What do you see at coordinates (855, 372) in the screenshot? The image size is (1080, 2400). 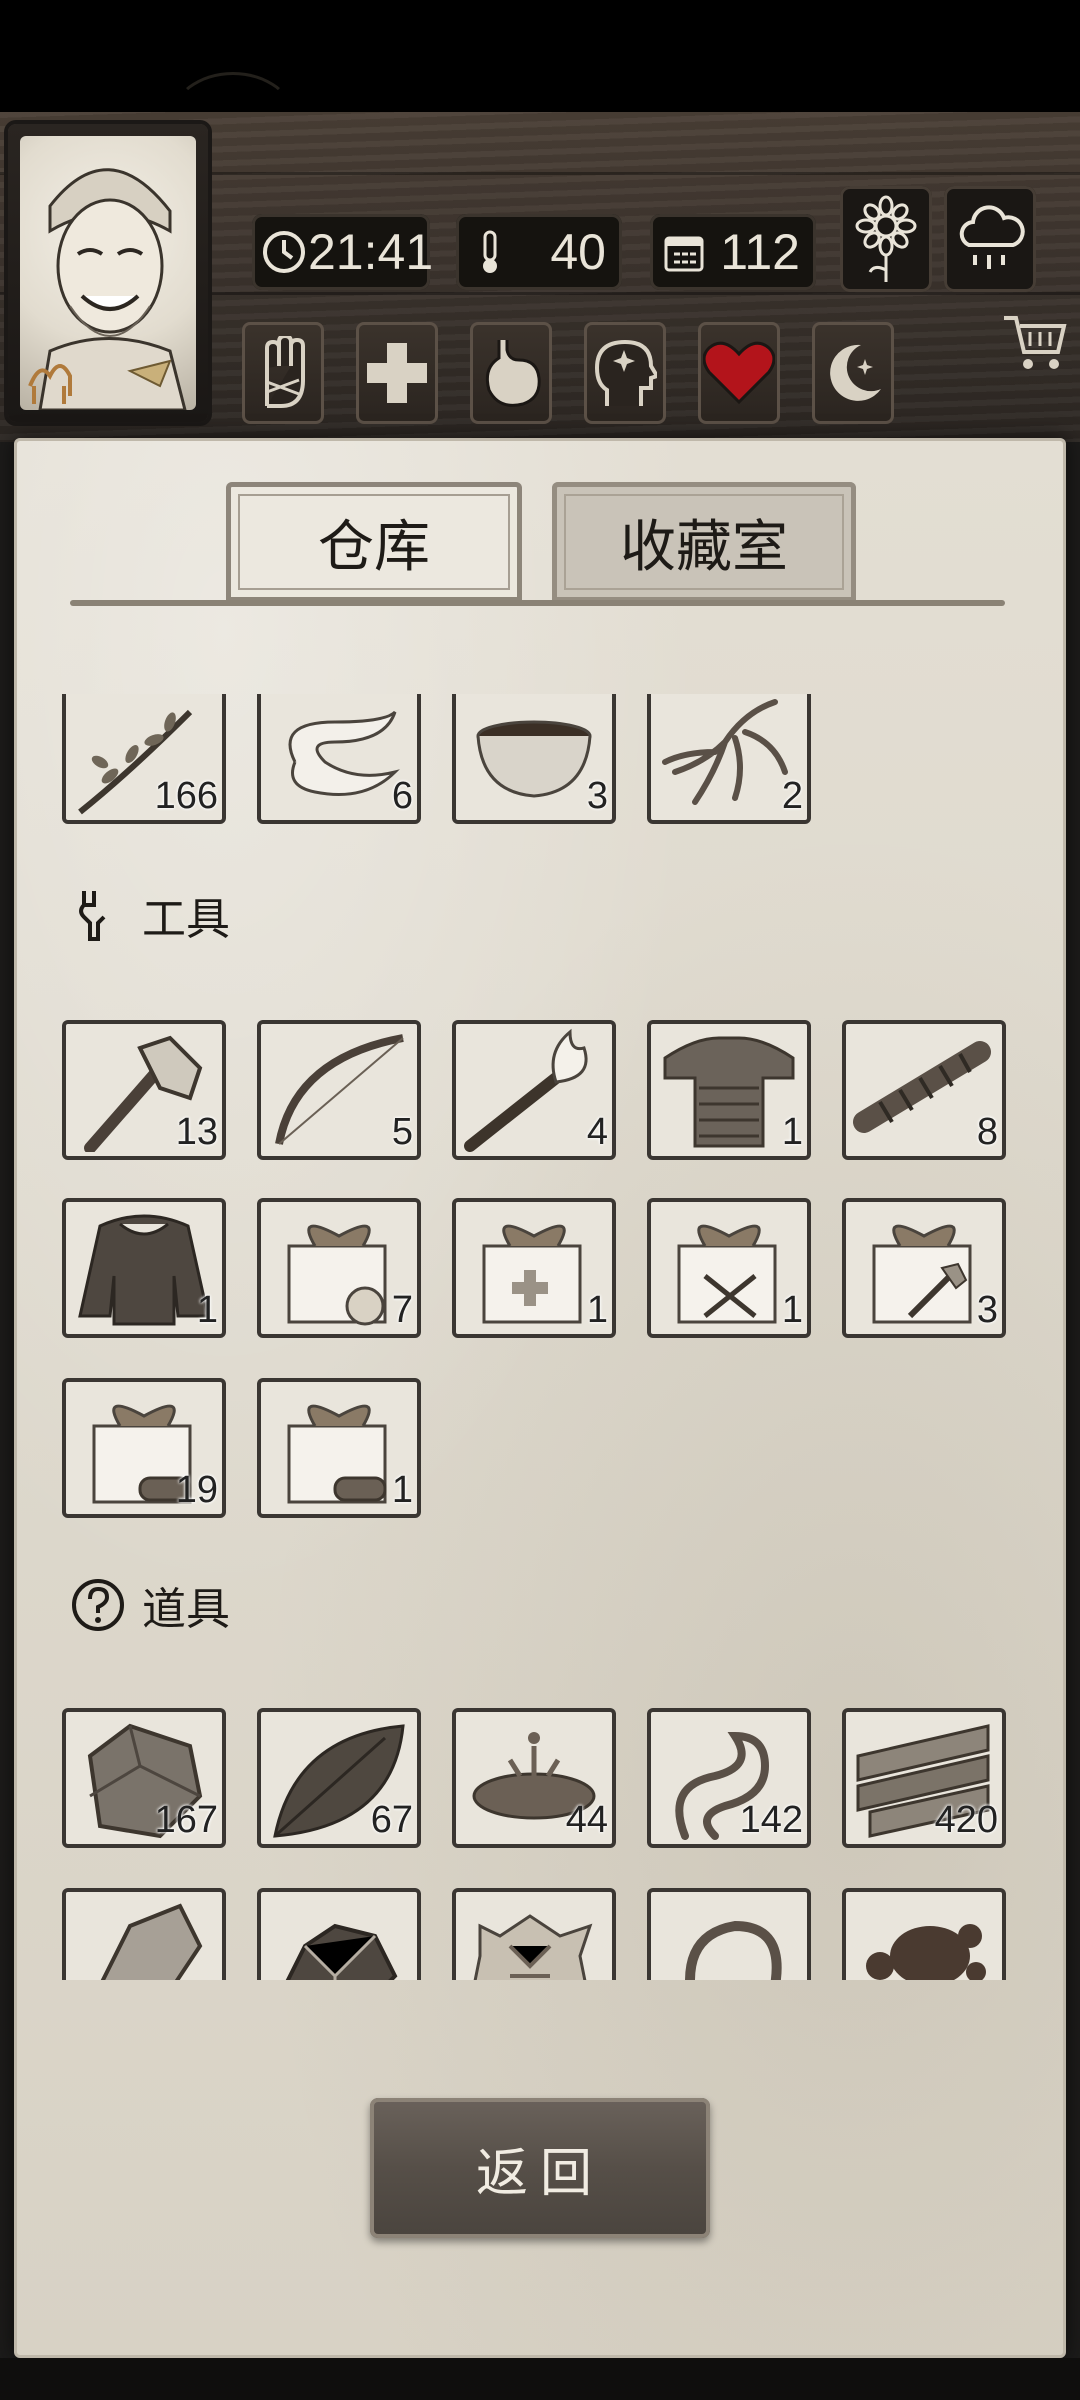 I see `moon-icon` at bounding box center [855, 372].